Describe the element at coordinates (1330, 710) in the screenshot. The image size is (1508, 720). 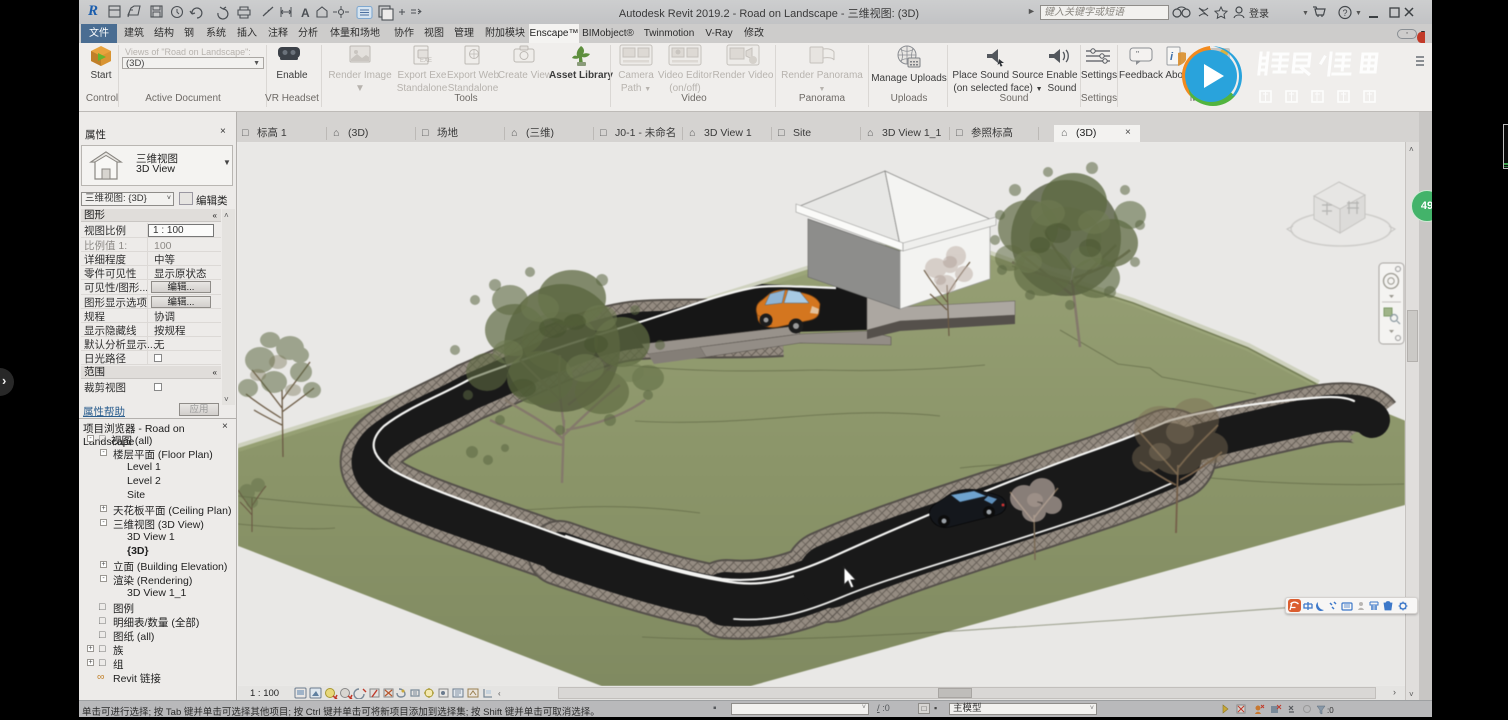
I see `svg-text: :0` at that location.